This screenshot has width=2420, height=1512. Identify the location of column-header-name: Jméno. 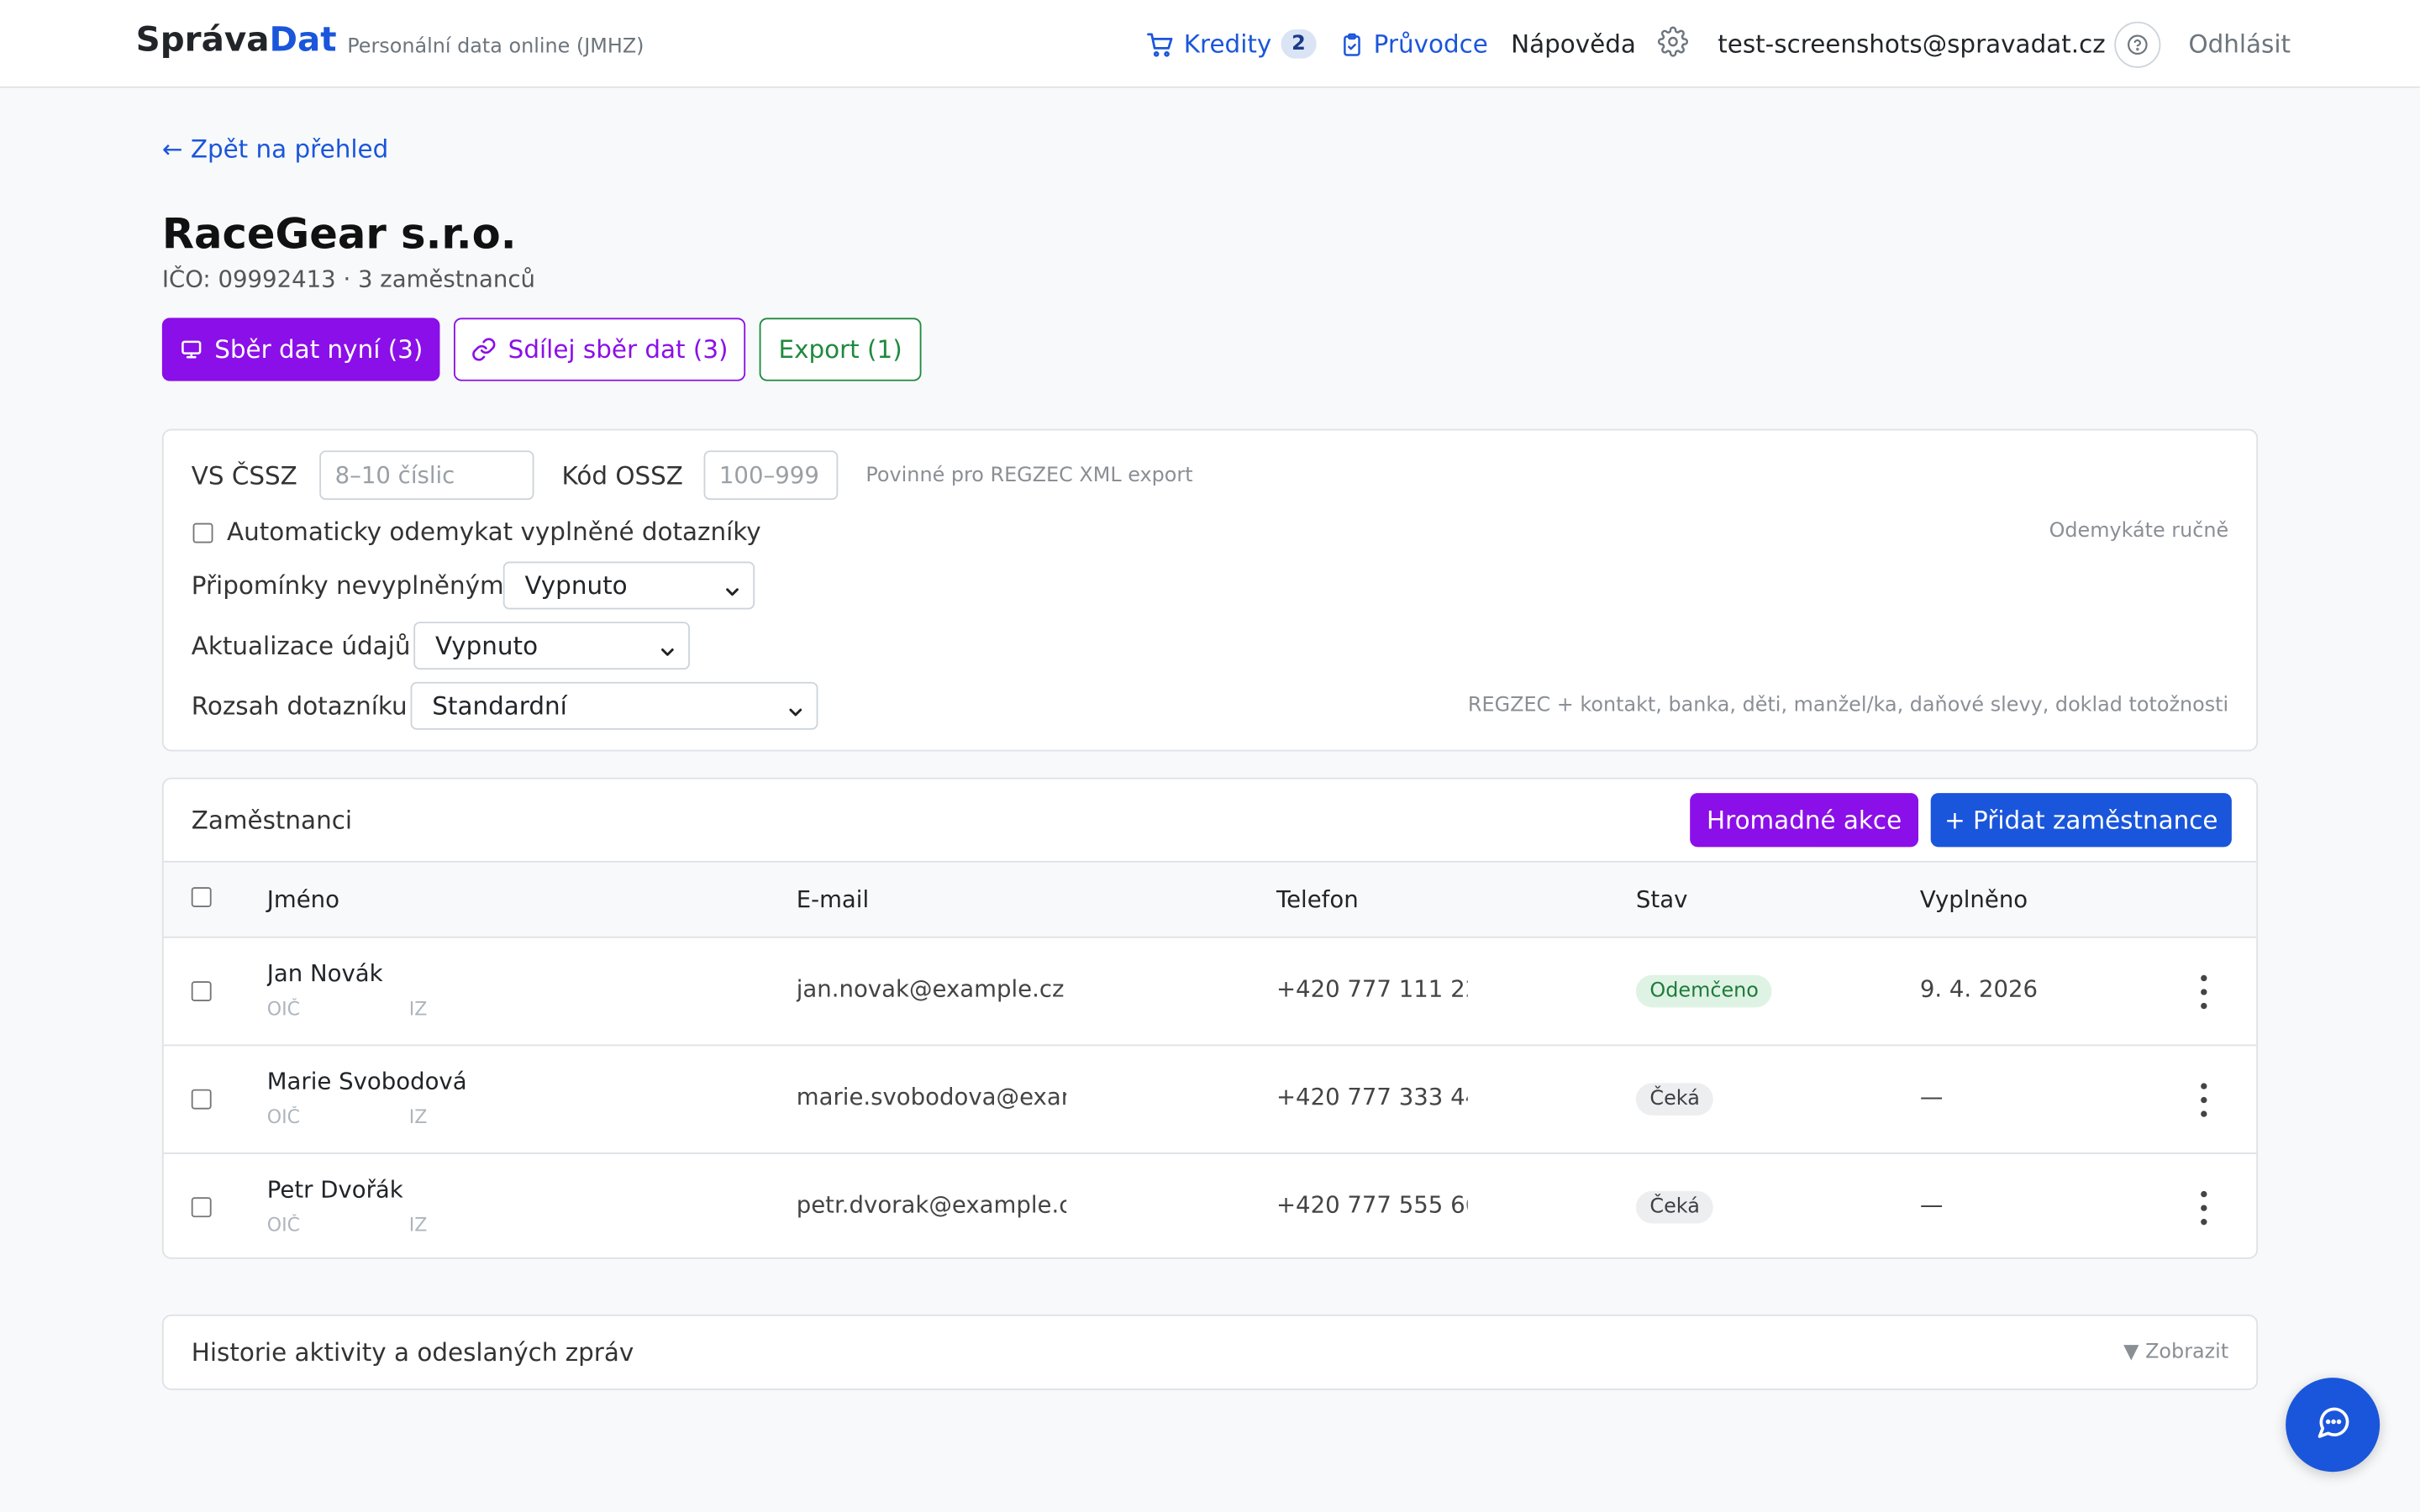
(303, 899).